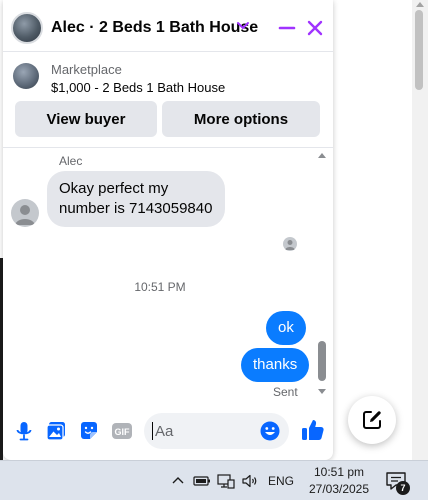 This screenshot has width=428, height=500. I want to click on page-scrollbar-thumb, so click(419, 50).